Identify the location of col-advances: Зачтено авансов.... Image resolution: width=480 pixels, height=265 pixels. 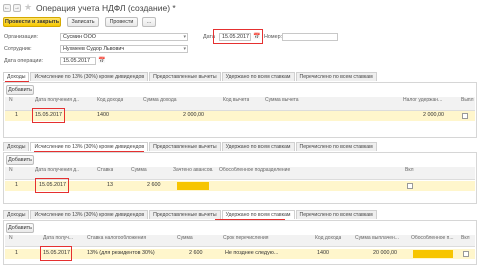
(193, 170).